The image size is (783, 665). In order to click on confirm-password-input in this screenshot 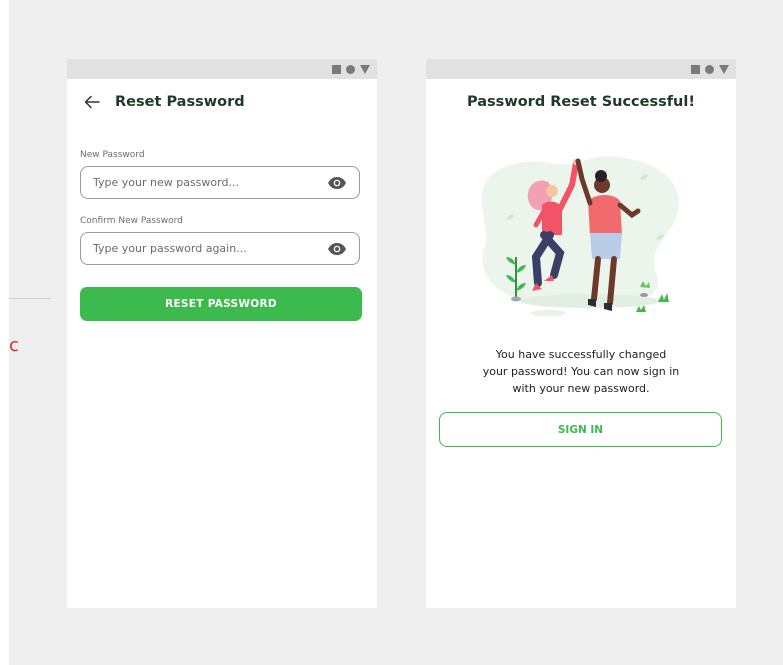, I will do `click(204, 248)`.